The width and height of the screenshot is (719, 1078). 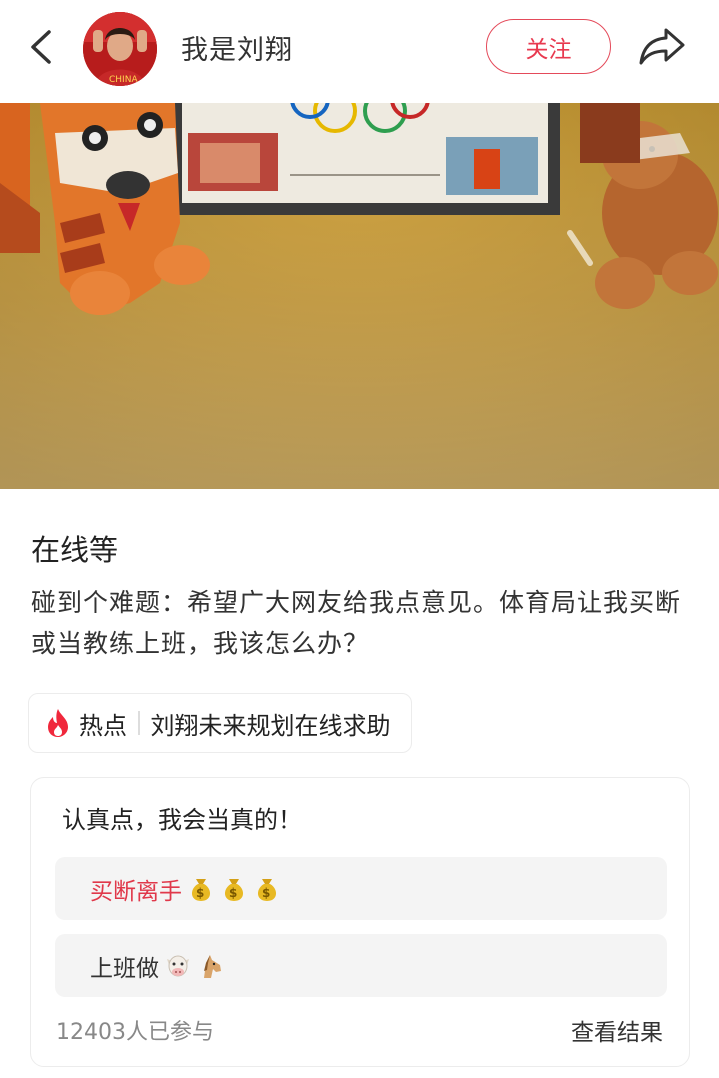 I want to click on hot-topic-chip: 热点 刘翔未来规划在线求助, so click(x=220, y=723).